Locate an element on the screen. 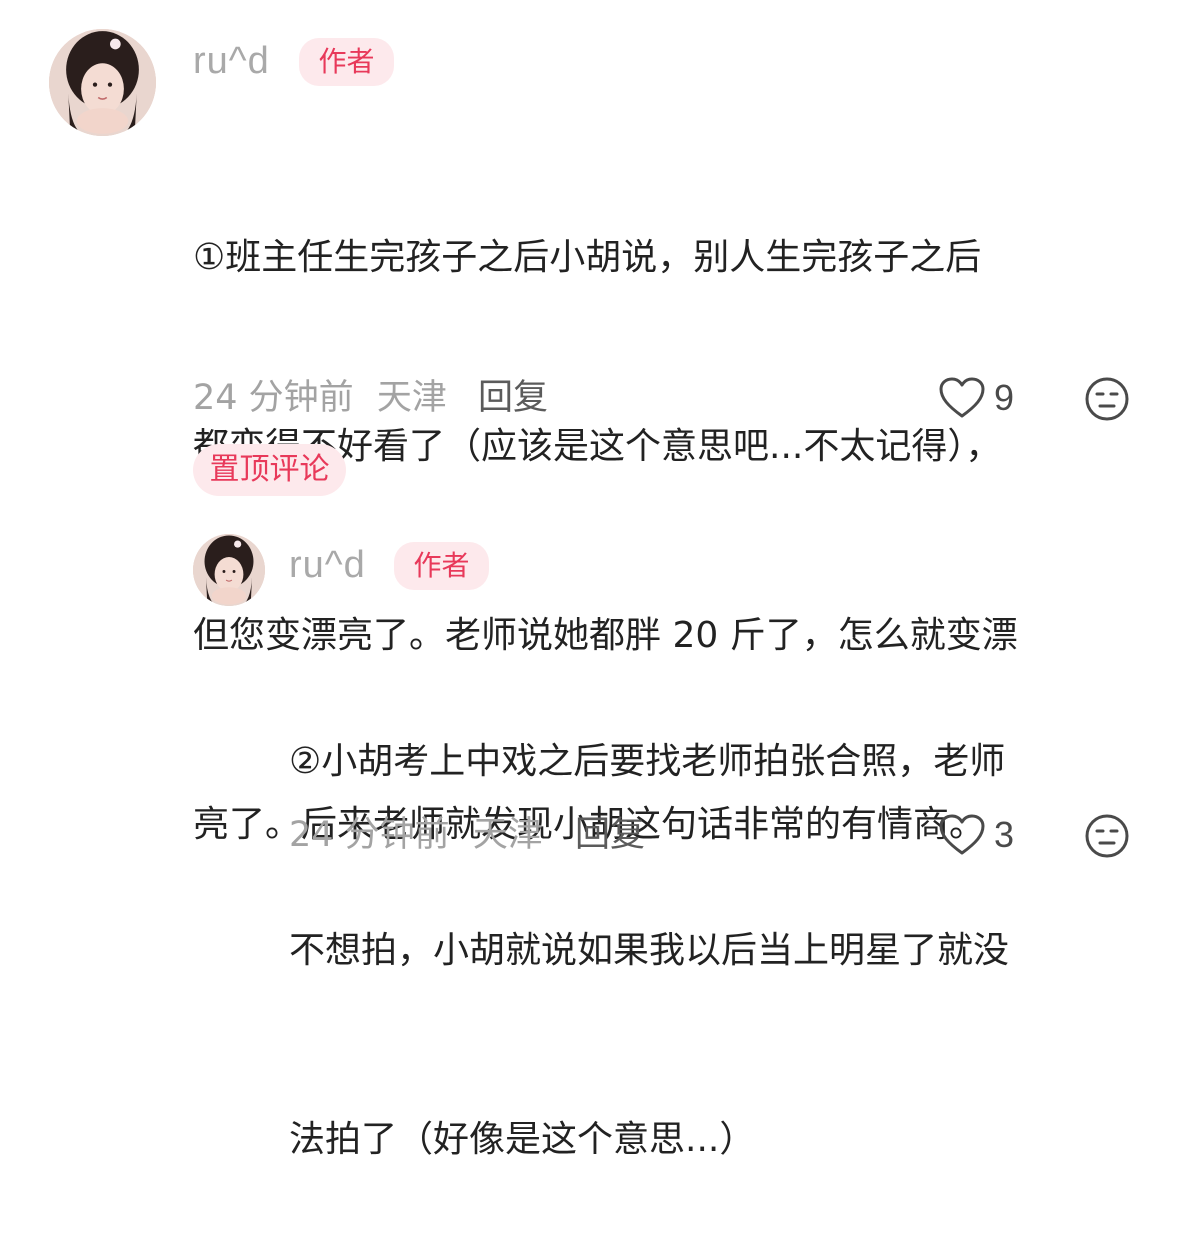  comment-line: 法拍了（好像是这个意思...） is located at coordinates (522, 1139).